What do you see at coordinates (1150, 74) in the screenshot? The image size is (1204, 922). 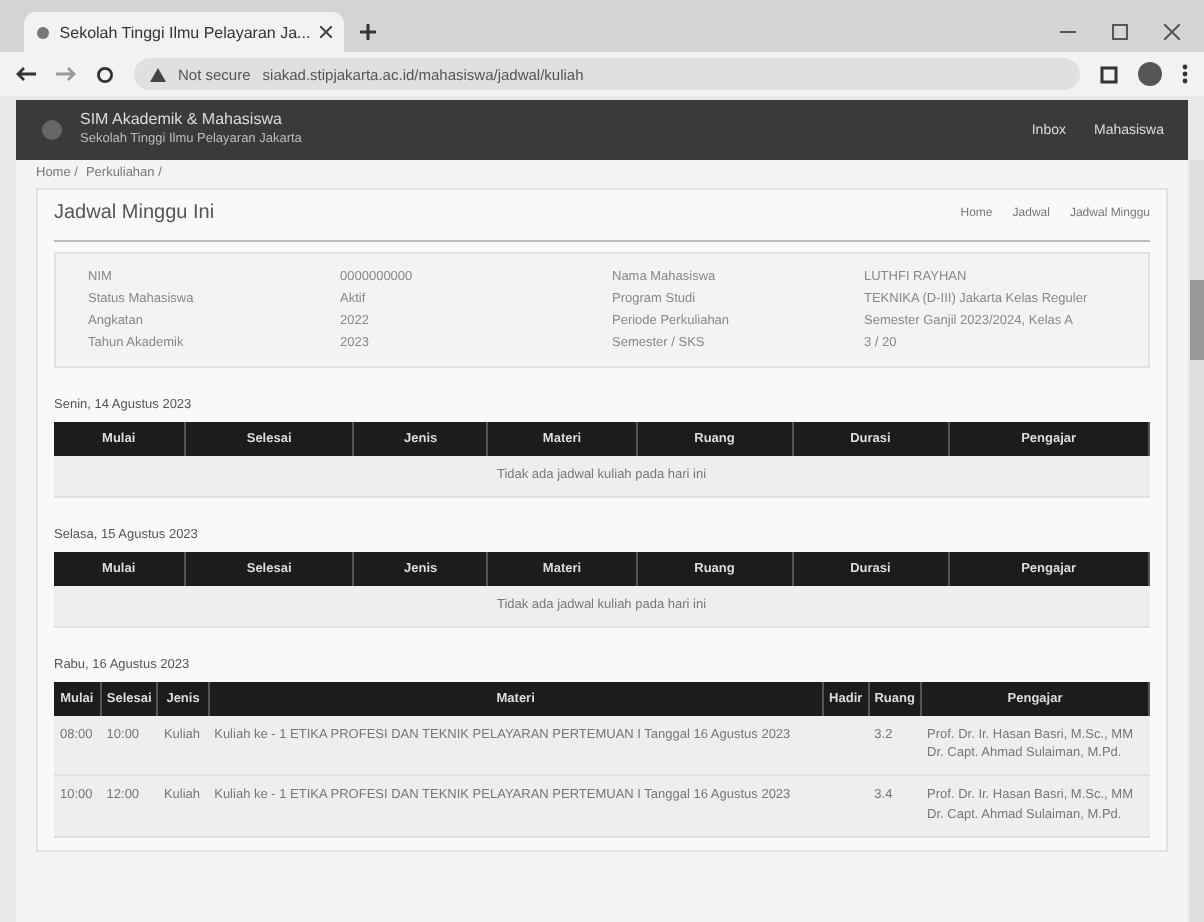 I see `avatar-icon` at bounding box center [1150, 74].